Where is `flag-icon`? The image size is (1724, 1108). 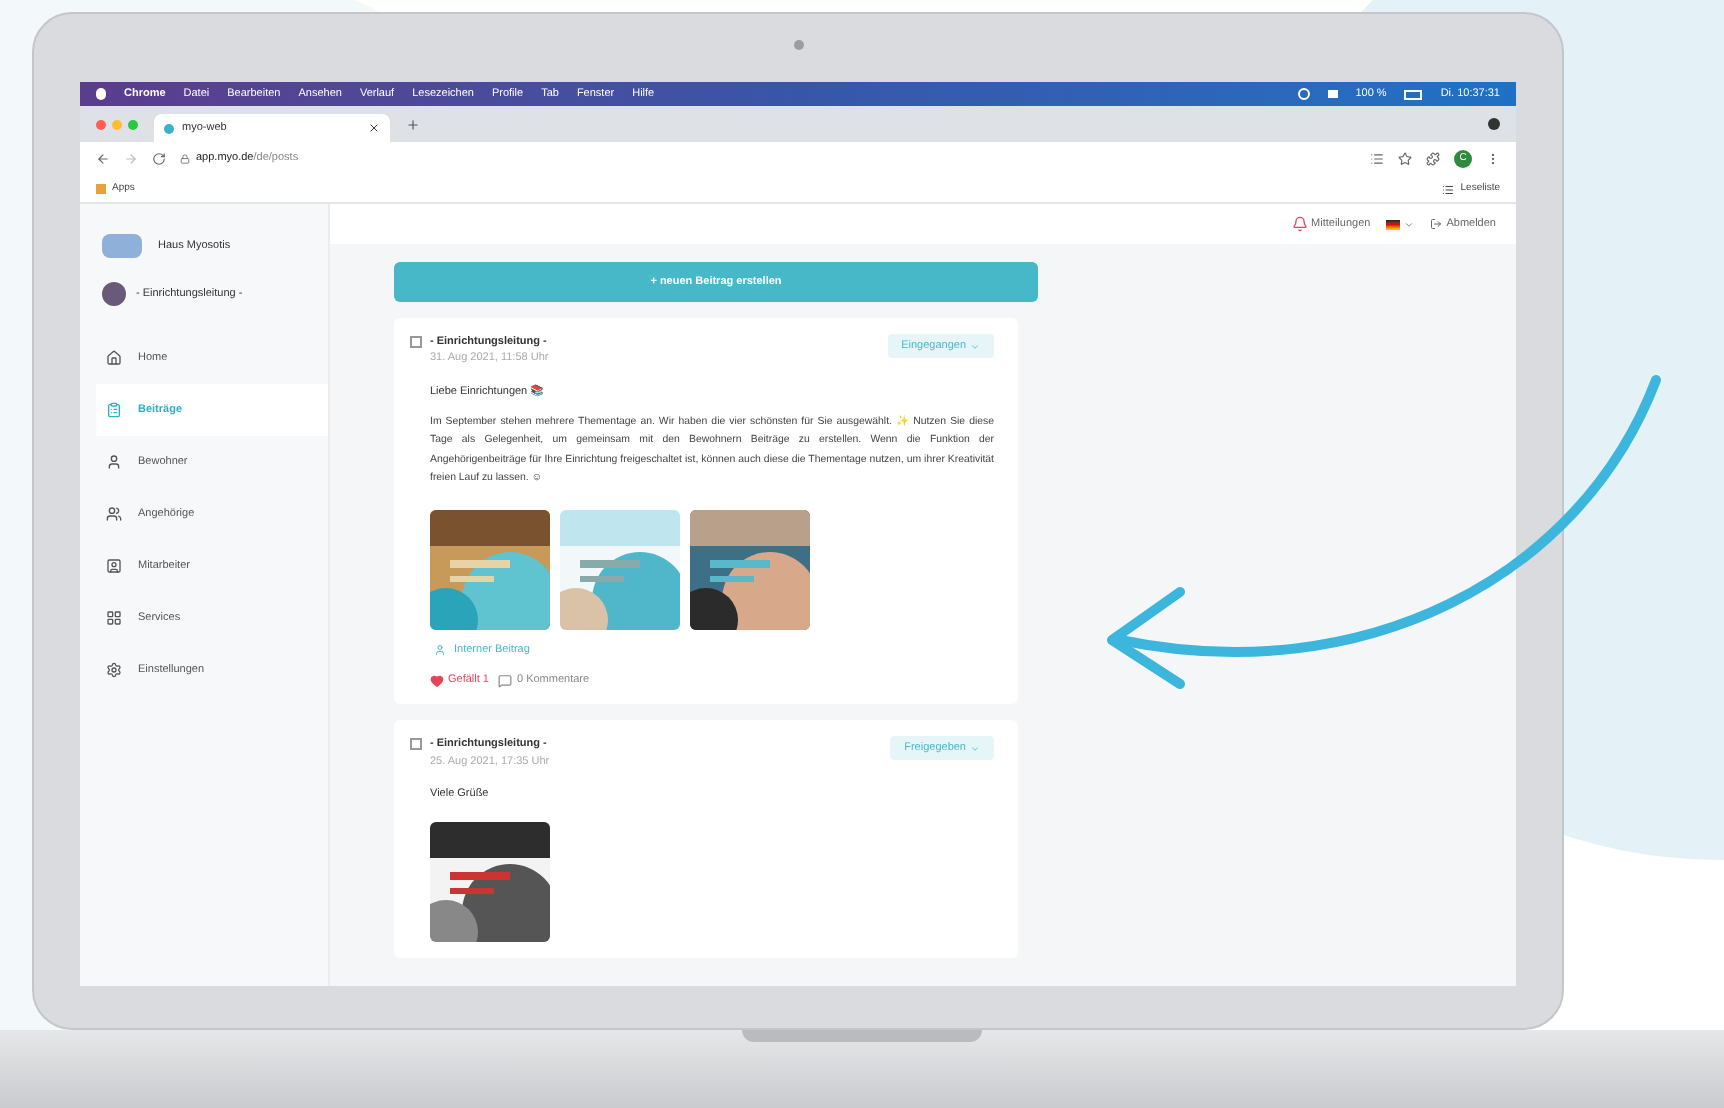
flag-icon is located at coordinates (1393, 224).